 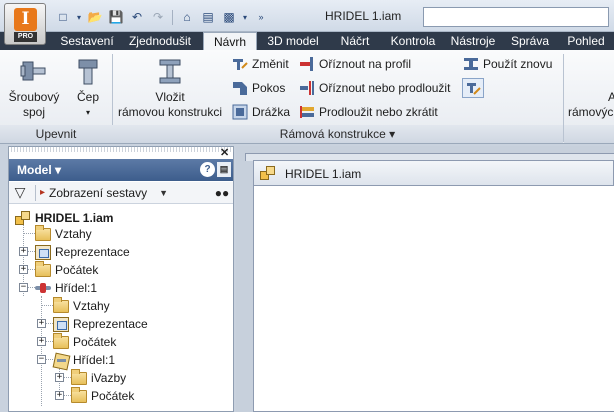 What do you see at coordinates (307, 64) in the screenshot?
I see `trim-to-profile-icon` at bounding box center [307, 64].